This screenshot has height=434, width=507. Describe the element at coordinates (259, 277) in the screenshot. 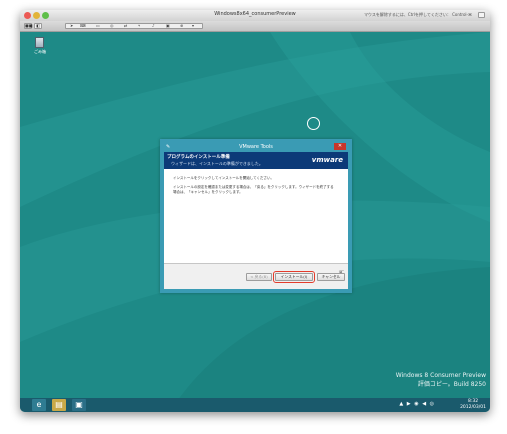

I see `back-button: < 戻る(B)` at that location.